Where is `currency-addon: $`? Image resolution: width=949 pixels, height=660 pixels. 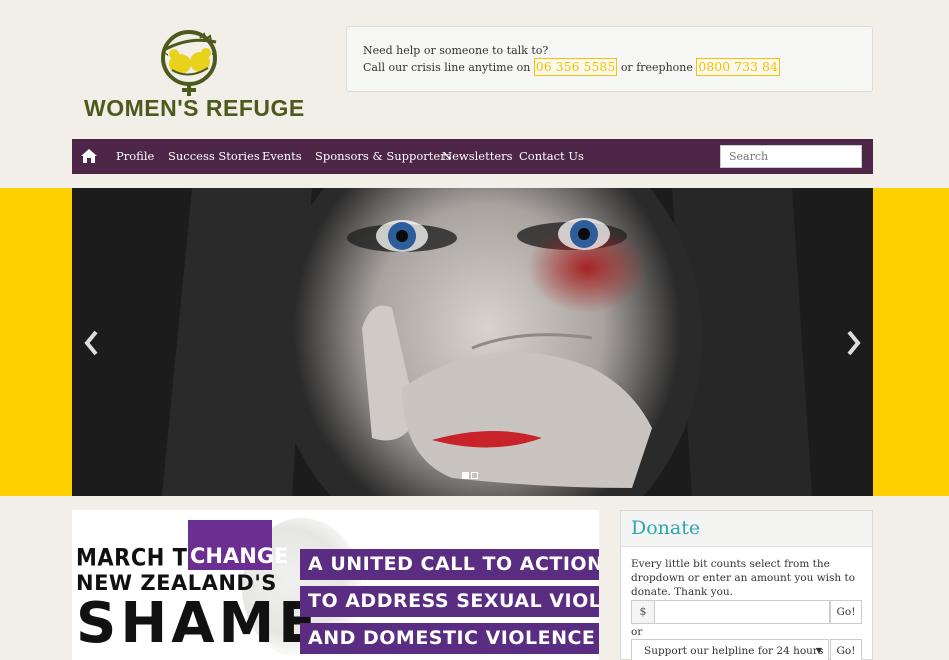 currency-addon: $ is located at coordinates (643, 612).